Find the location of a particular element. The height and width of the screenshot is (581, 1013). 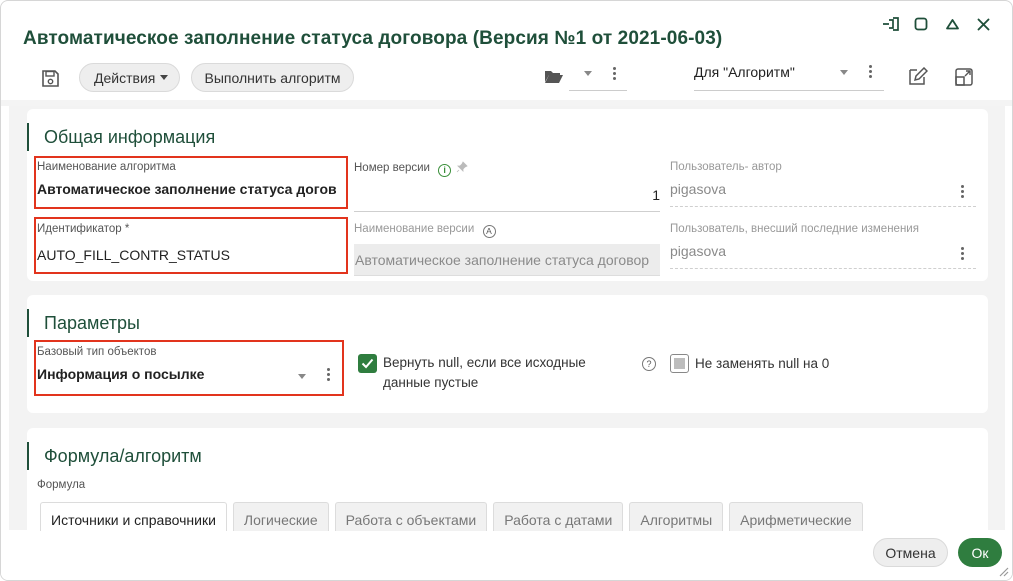

no-replace-null-field: Не заменять null на 0 is located at coordinates (795, 363).